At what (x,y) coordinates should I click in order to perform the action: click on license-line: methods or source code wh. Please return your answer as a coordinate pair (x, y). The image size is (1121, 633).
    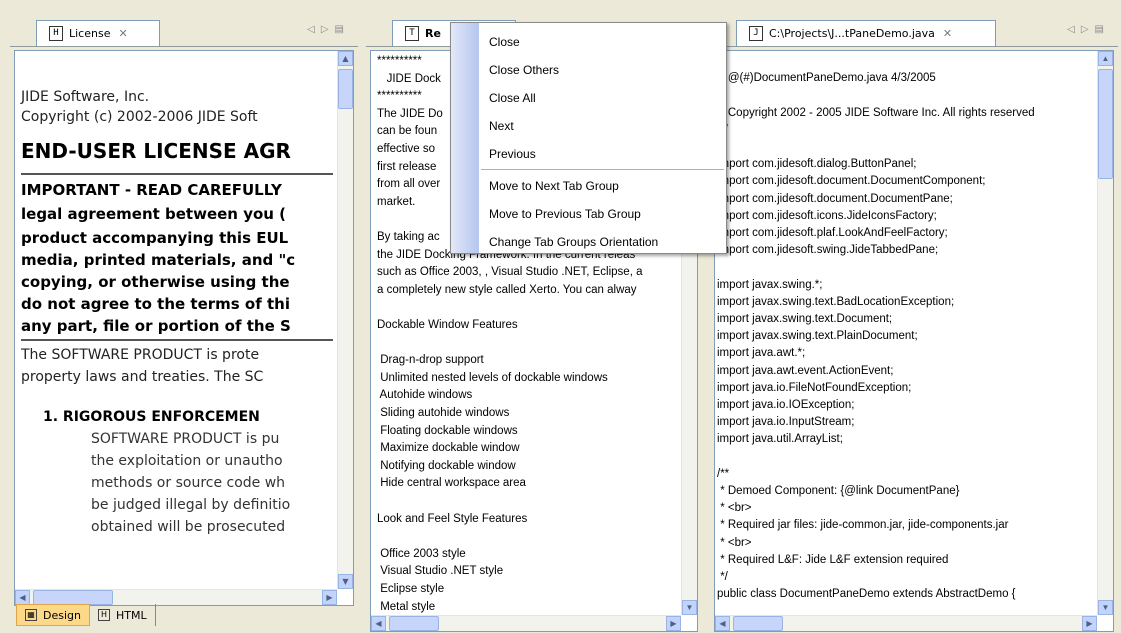
    Looking at the image, I should click on (188, 483).